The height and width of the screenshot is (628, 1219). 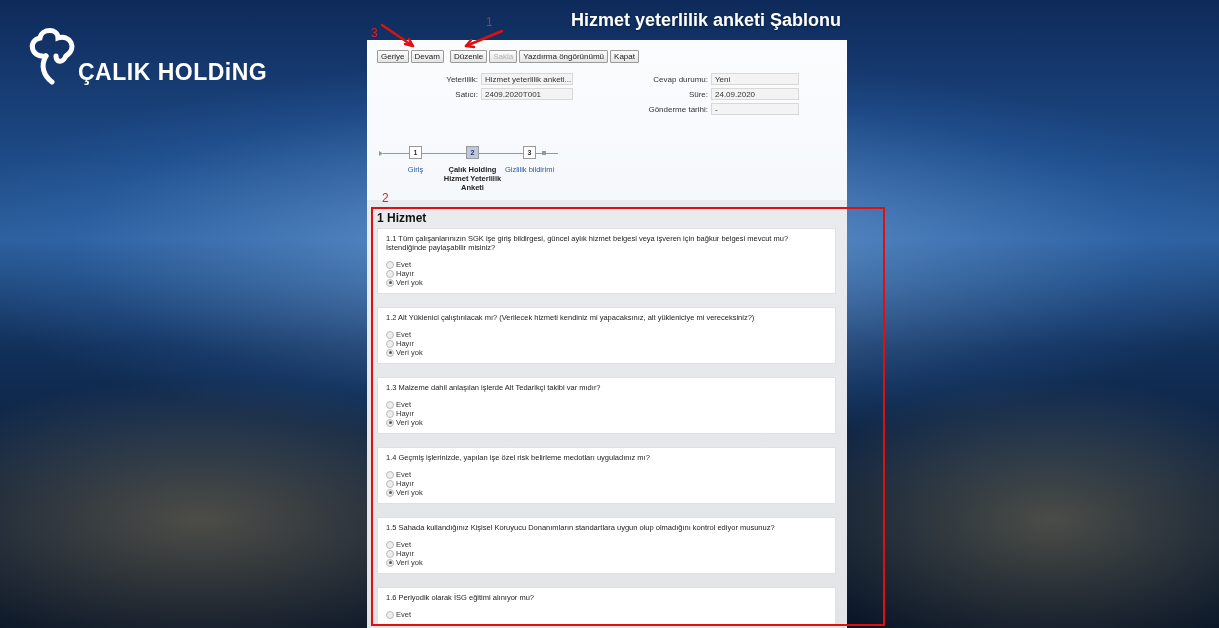 What do you see at coordinates (755, 109) in the screenshot?
I see `field-value: -` at bounding box center [755, 109].